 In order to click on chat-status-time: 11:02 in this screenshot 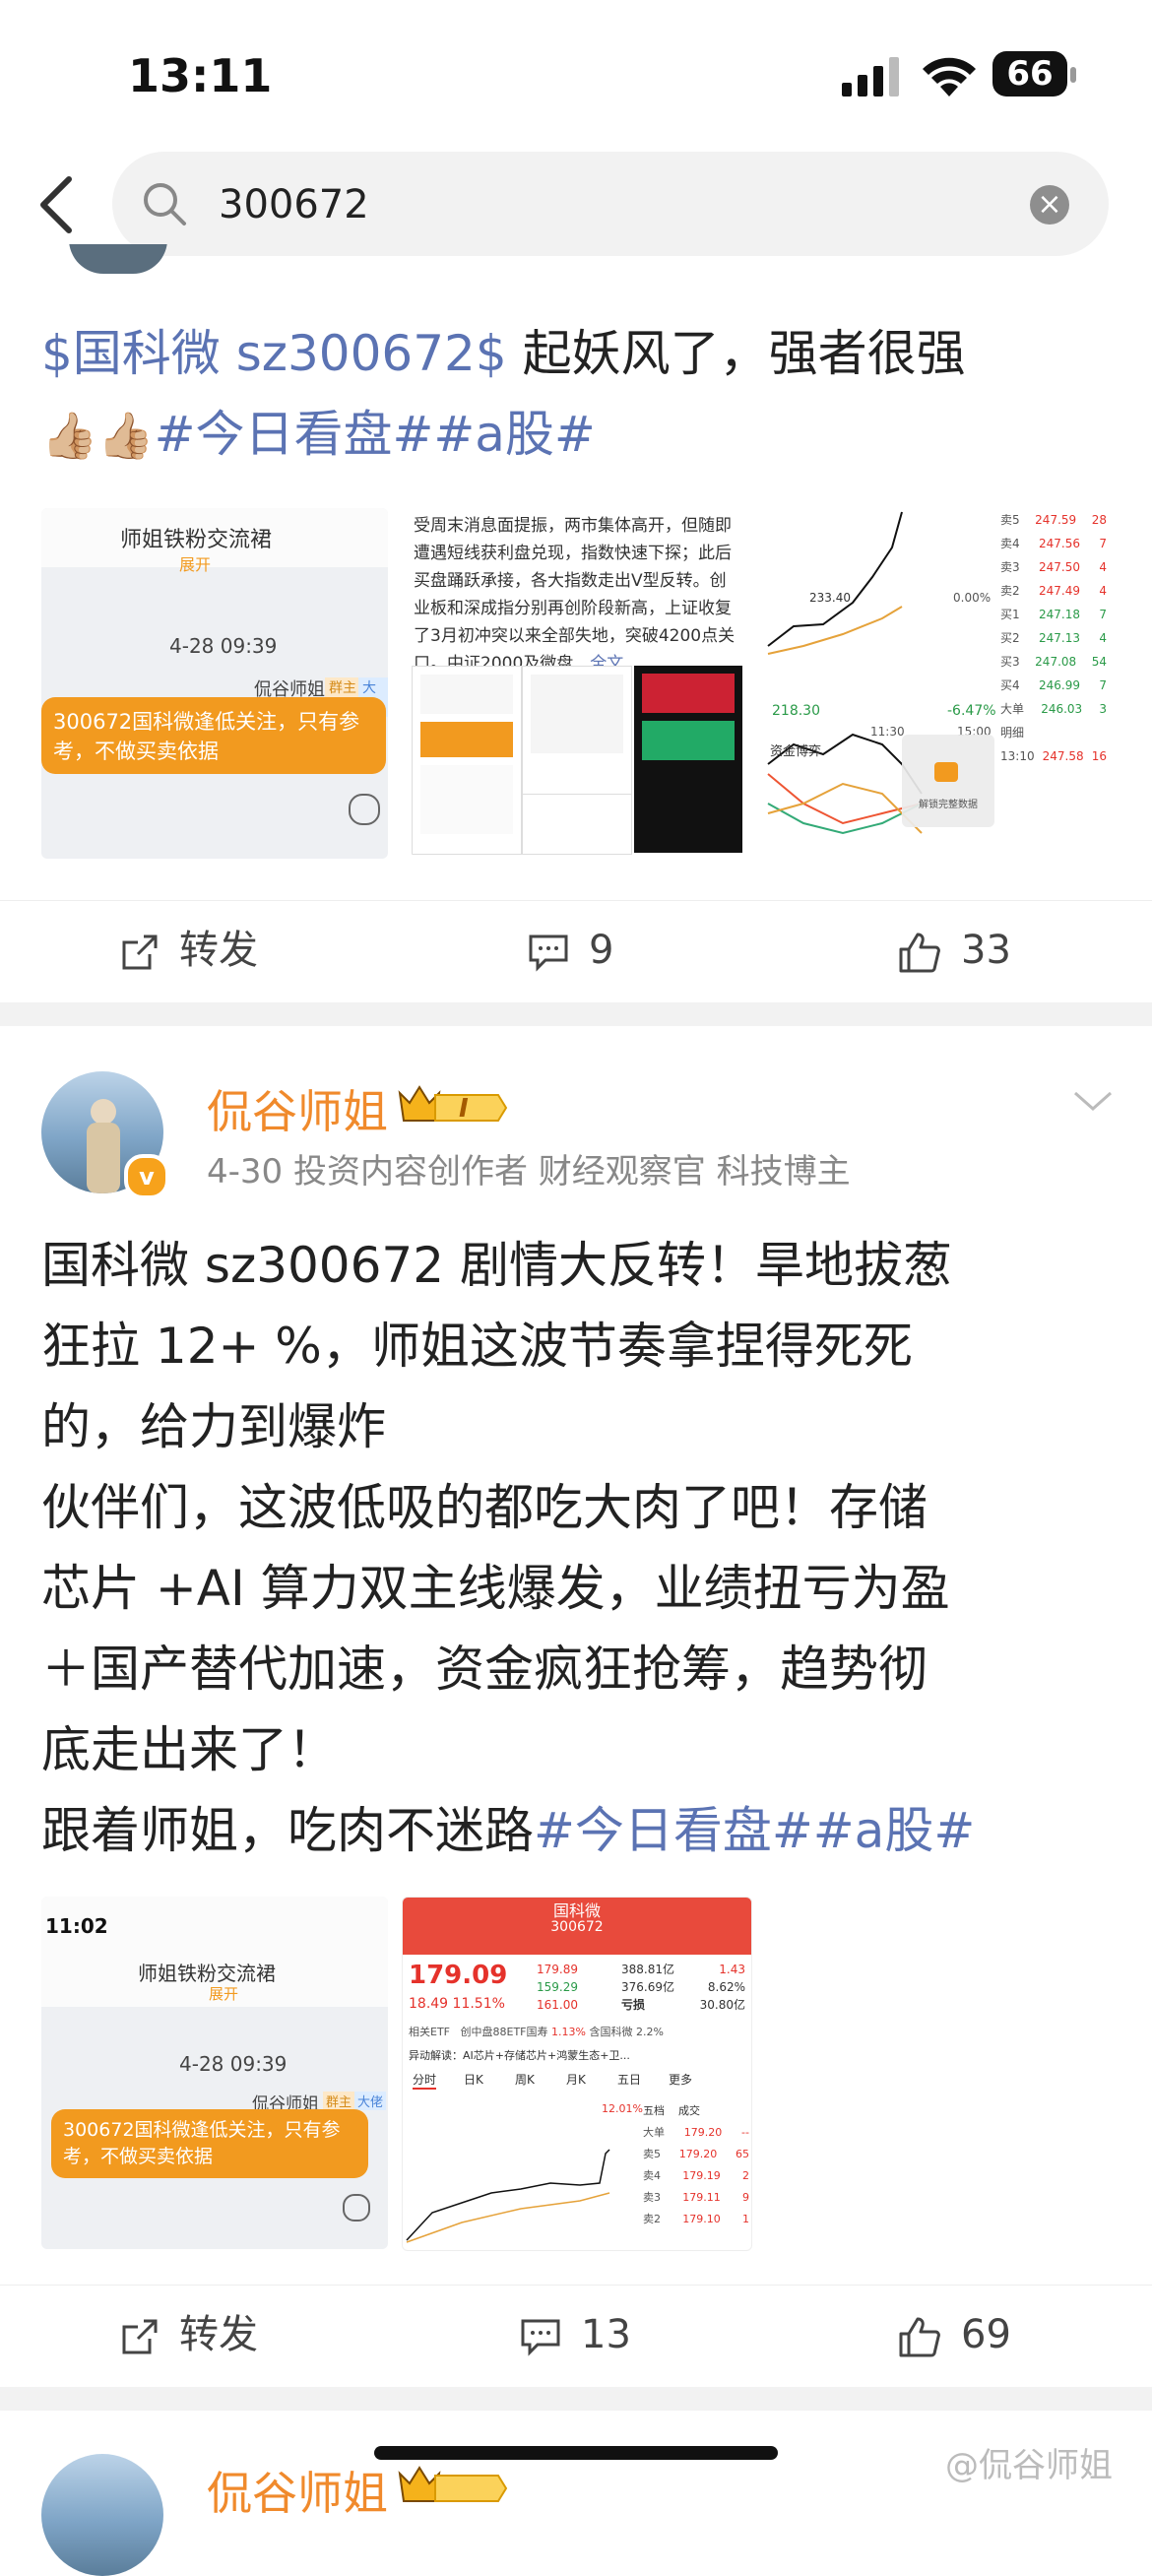, I will do `click(76, 1926)`.